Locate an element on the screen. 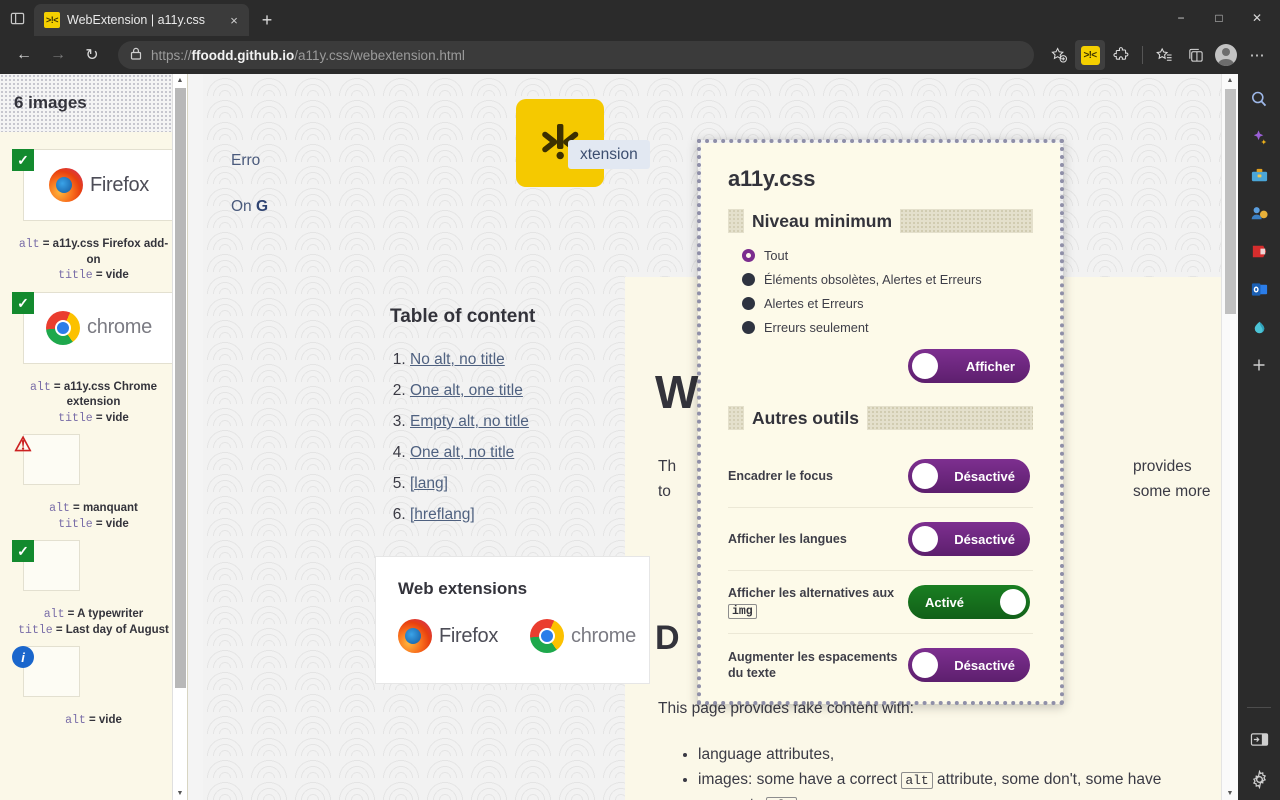  toggle-knob is located at coordinates (925, 665).